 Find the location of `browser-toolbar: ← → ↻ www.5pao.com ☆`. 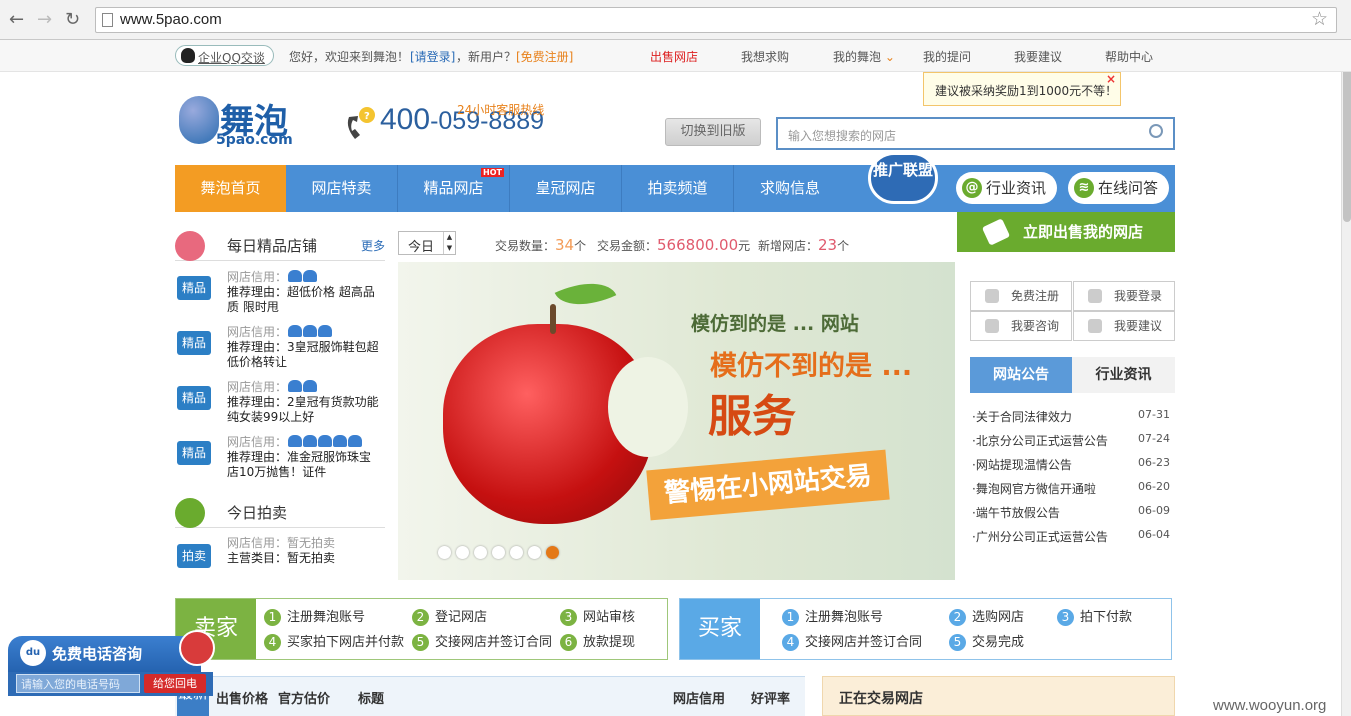

browser-toolbar: ← → ↻ www.5pao.com ☆ is located at coordinates (675, 20).